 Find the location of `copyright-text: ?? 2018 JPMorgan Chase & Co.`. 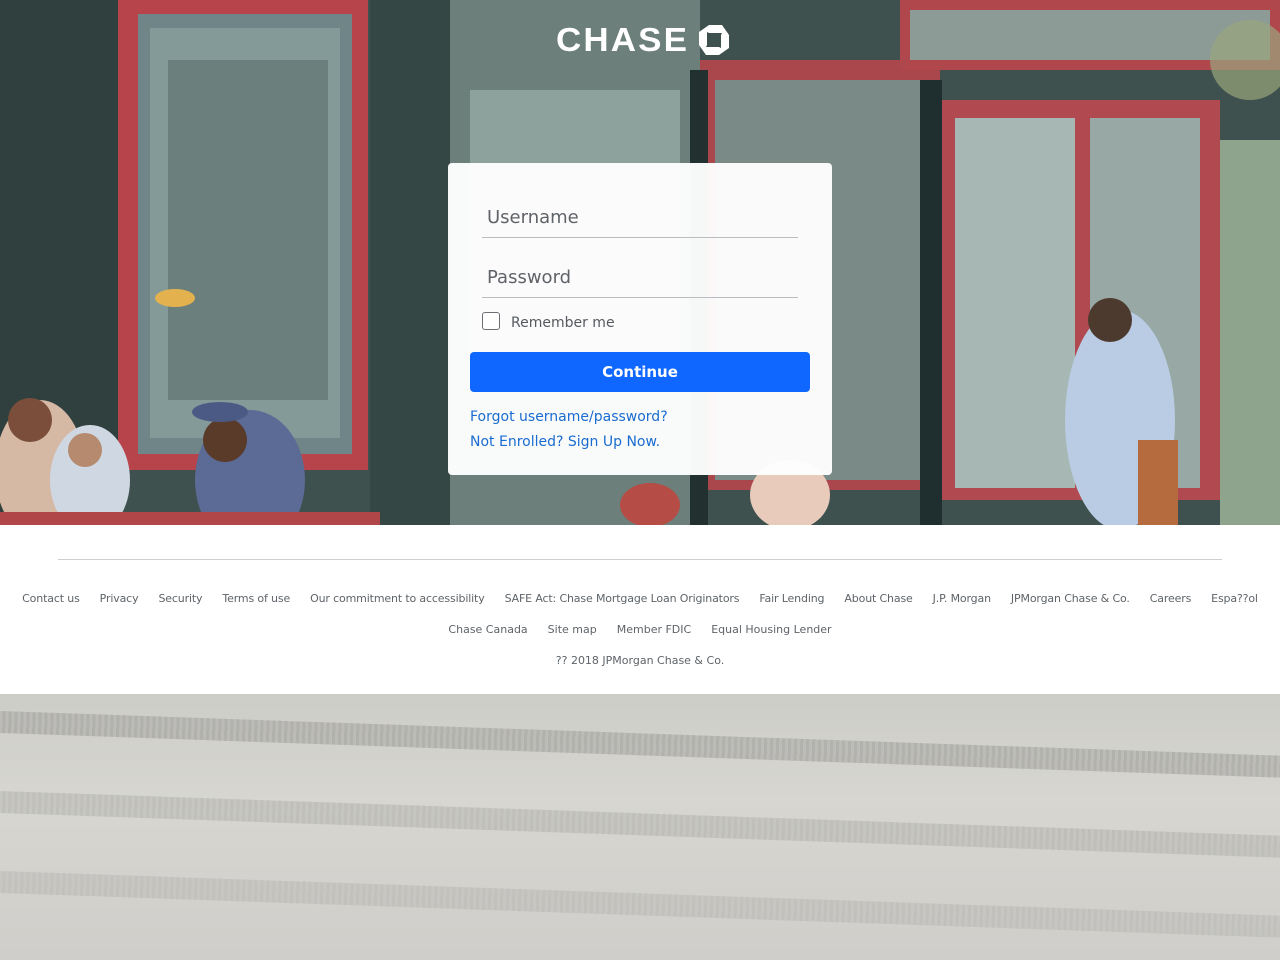

copyright-text: ?? 2018 JPMorgan Chase & Co. is located at coordinates (640, 660).